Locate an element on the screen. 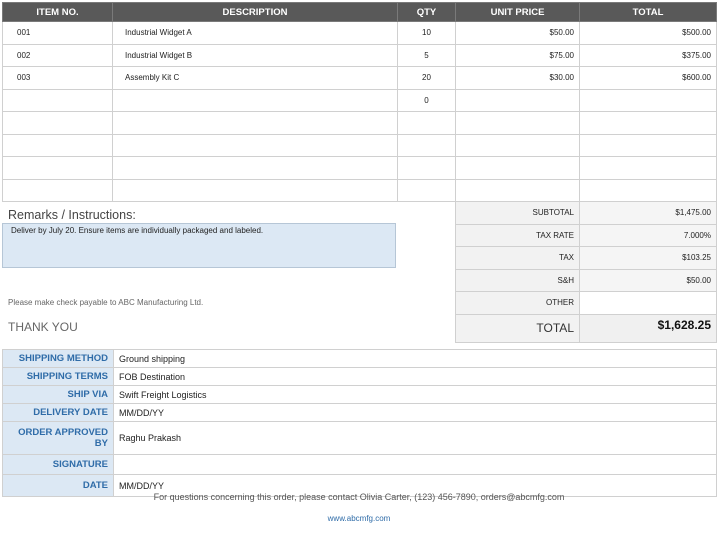  line-total-cell: $600.00 is located at coordinates (648, 78).